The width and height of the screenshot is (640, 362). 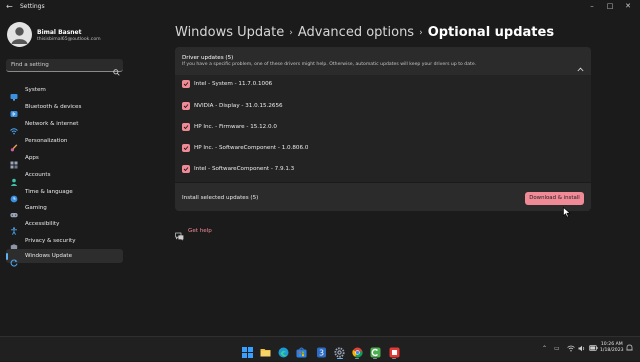 What do you see at coordinates (356, 32) in the screenshot?
I see `breadcrumb-advanced-options: Advanced options` at bounding box center [356, 32].